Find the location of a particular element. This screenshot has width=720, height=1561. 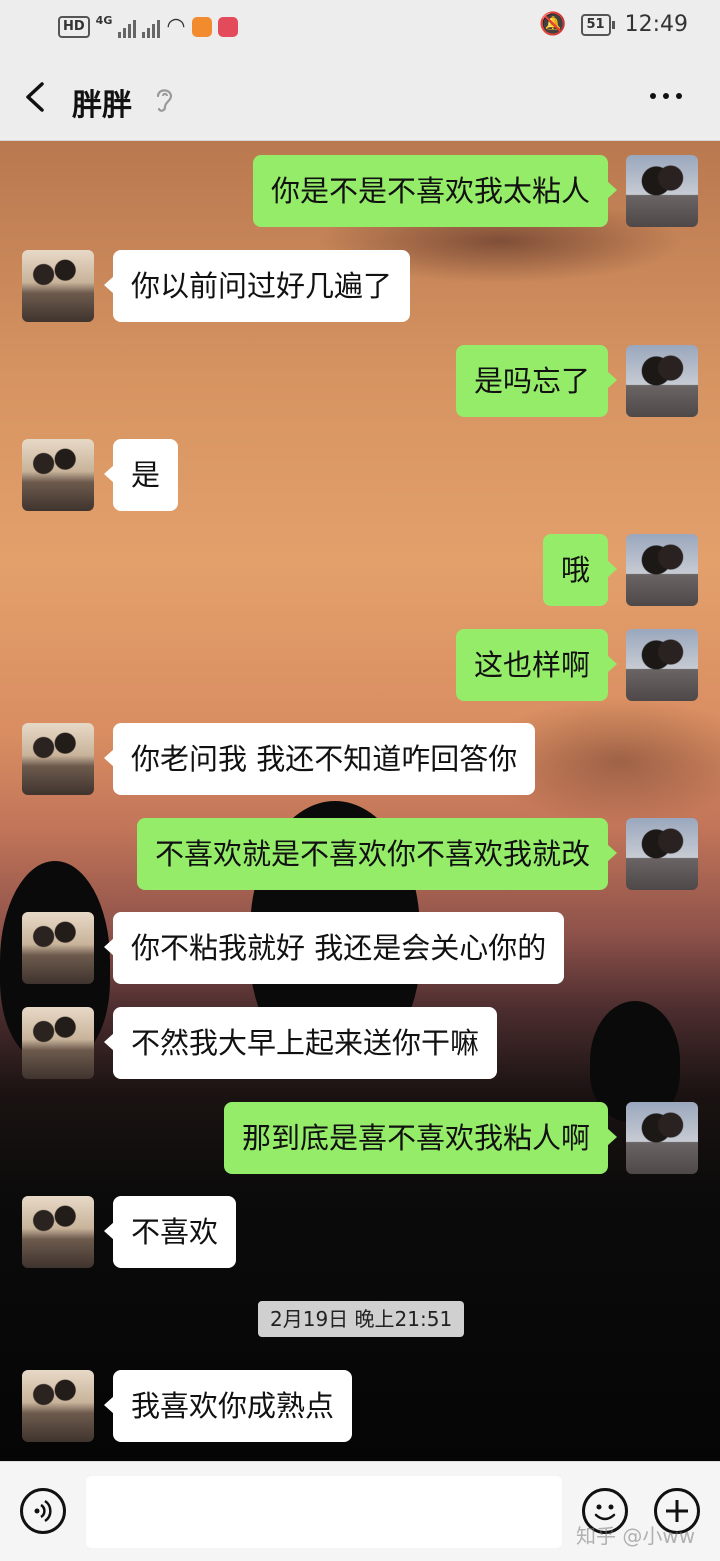

app-notification-icon is located at coordinates (201, 26).